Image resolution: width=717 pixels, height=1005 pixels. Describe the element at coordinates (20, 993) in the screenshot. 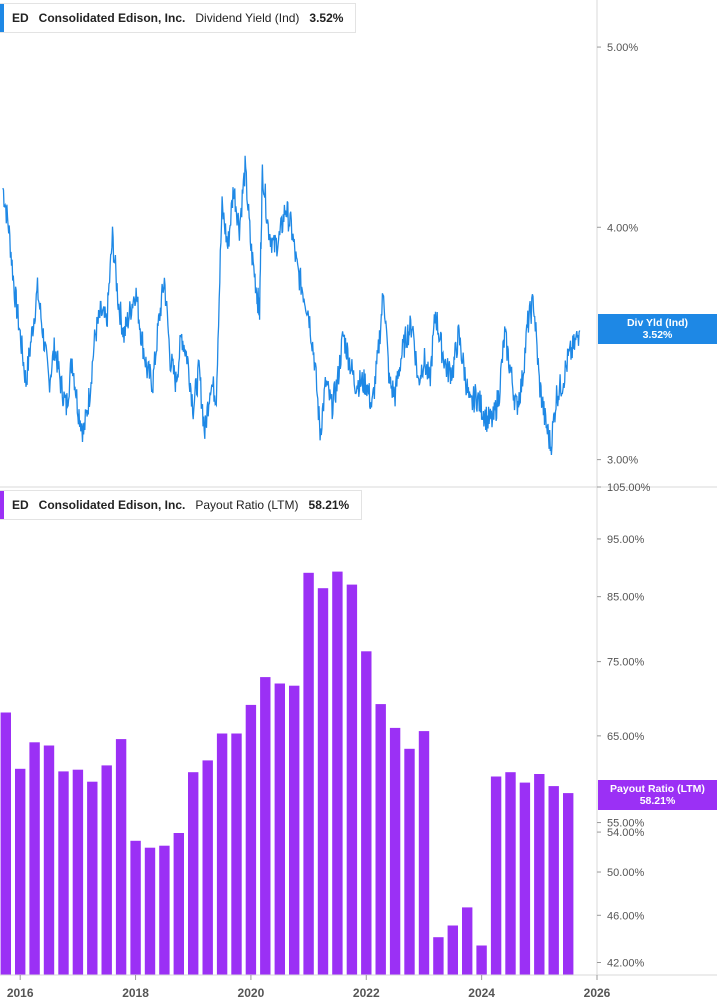

I see `x-tick-label: 2016` at that location.